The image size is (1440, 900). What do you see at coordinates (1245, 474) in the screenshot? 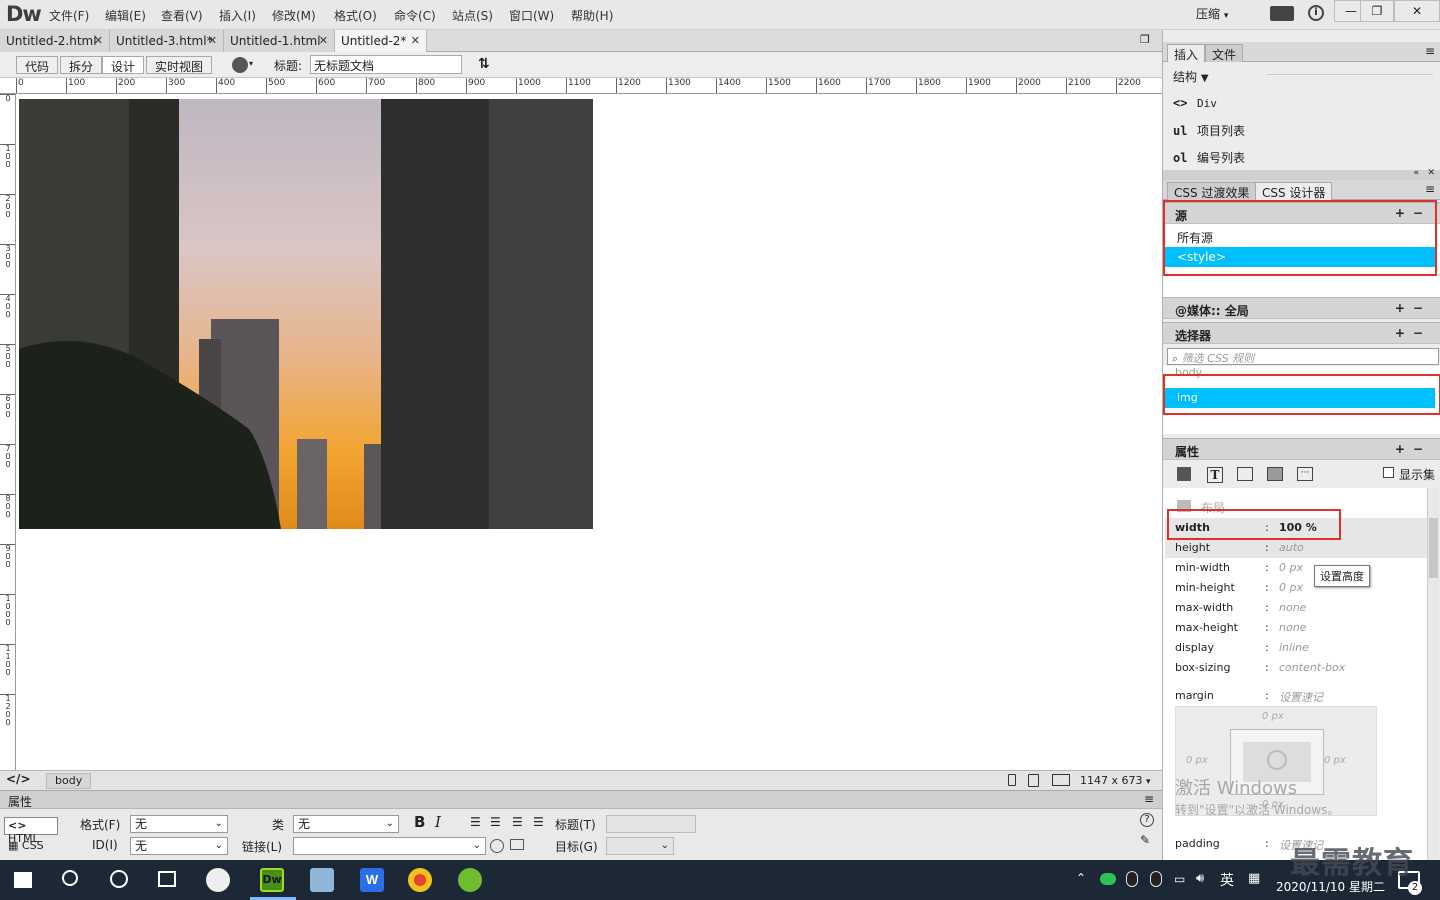
I see `border-category-icon` at bounding box center [1245, 474].